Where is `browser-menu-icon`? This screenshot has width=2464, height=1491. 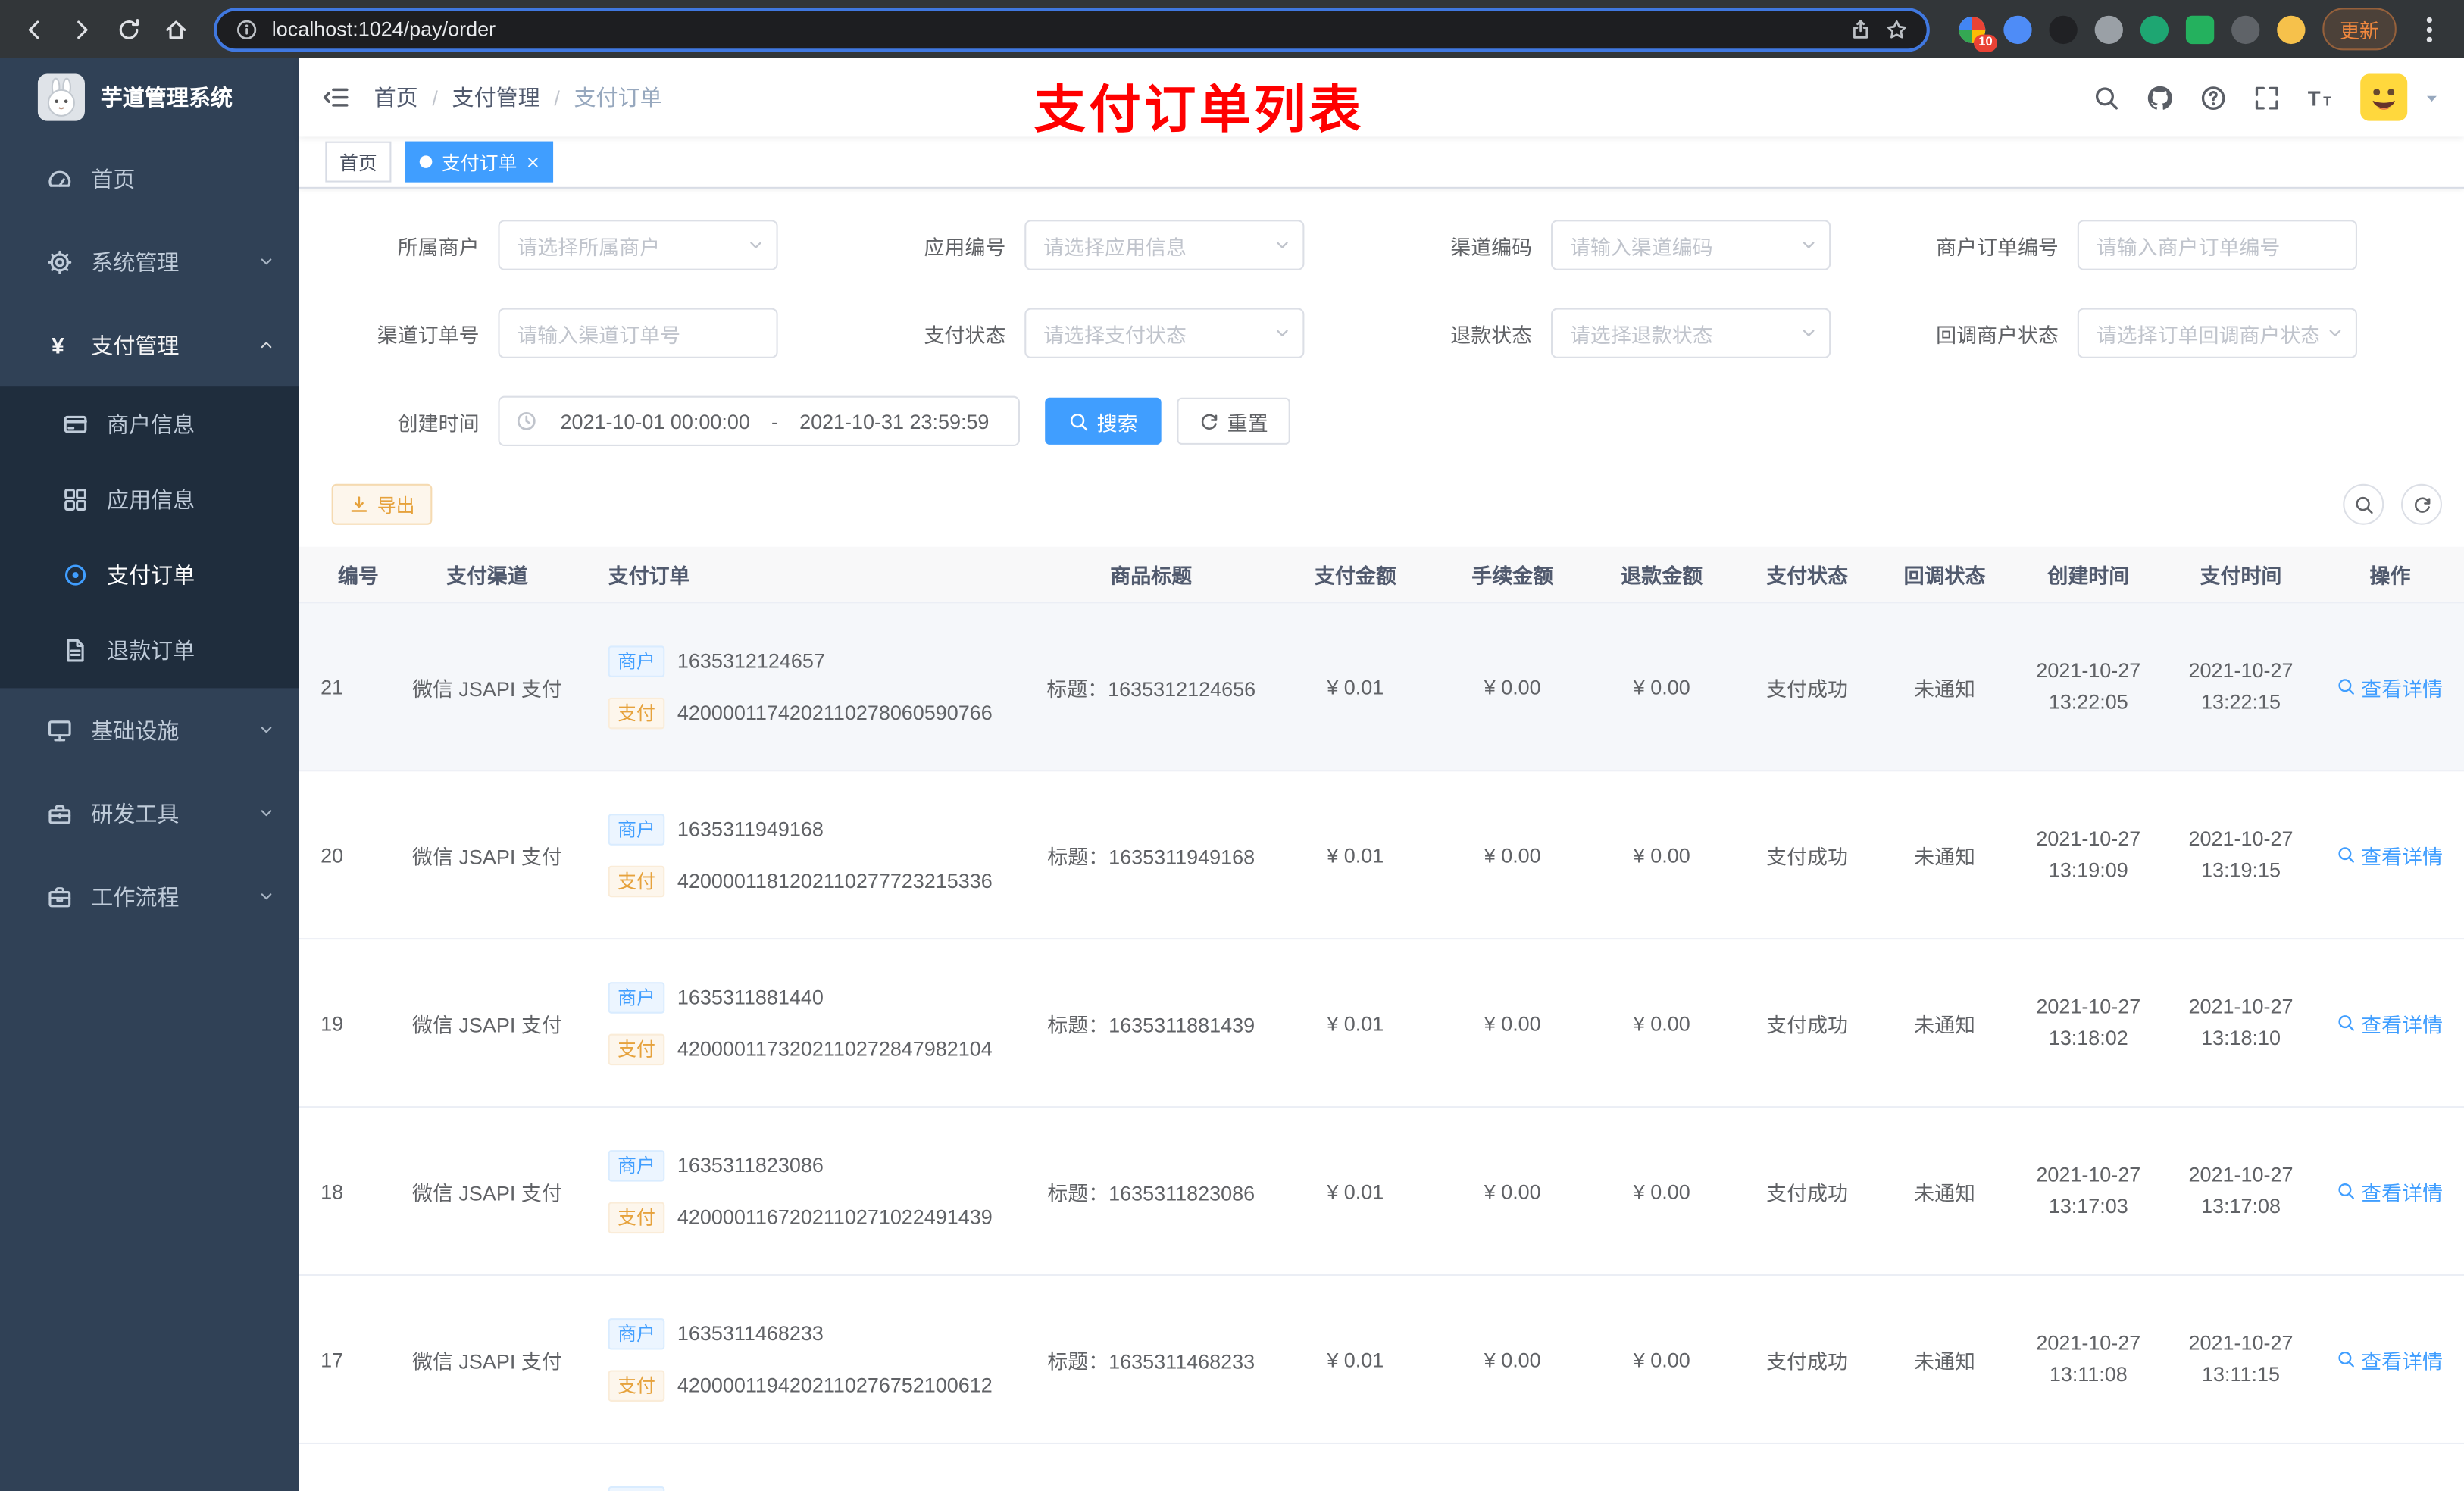
browser-menu-icon is located at coordinates (2429, 29).